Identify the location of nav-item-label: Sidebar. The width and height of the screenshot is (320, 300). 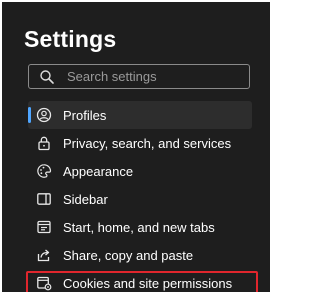
(85, 199).